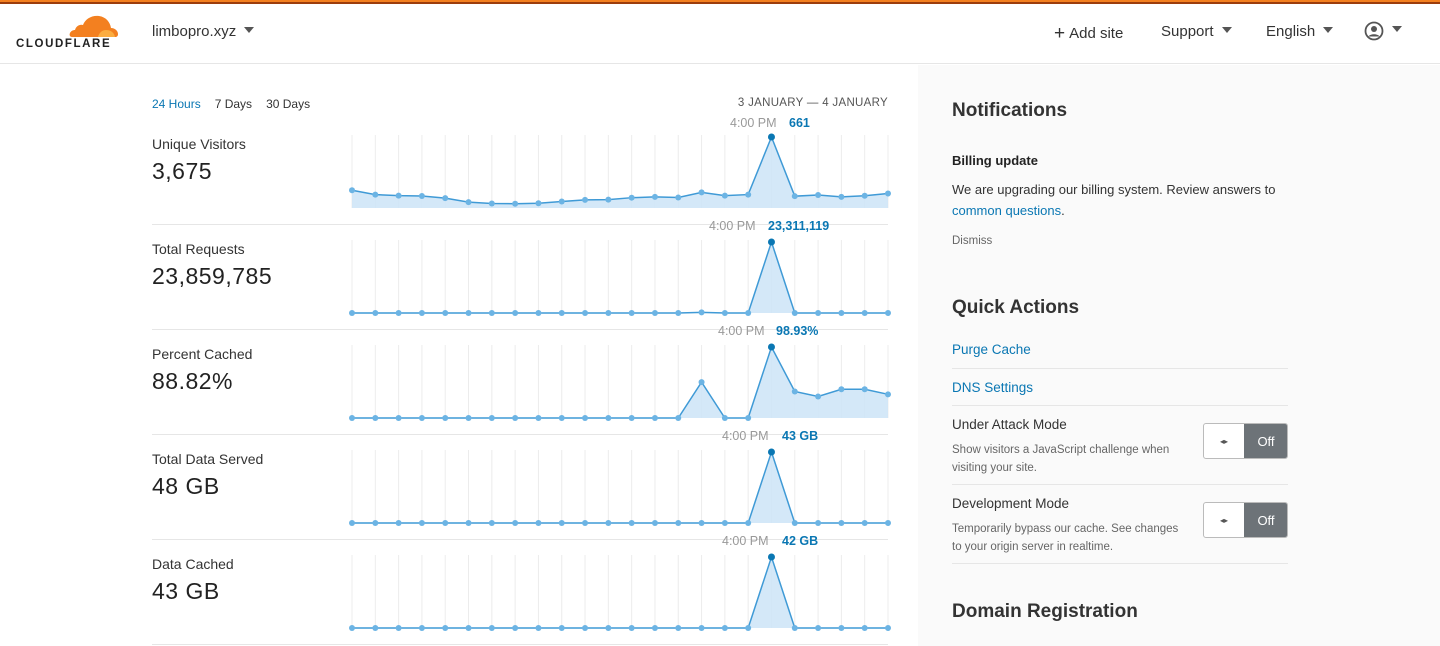 The height and width of the screenshot is (646, 1440). What do you see at coordinates (1060, 33) in the screenshot?
I see `plus-icon: +` at bounding box center [1060, 33].